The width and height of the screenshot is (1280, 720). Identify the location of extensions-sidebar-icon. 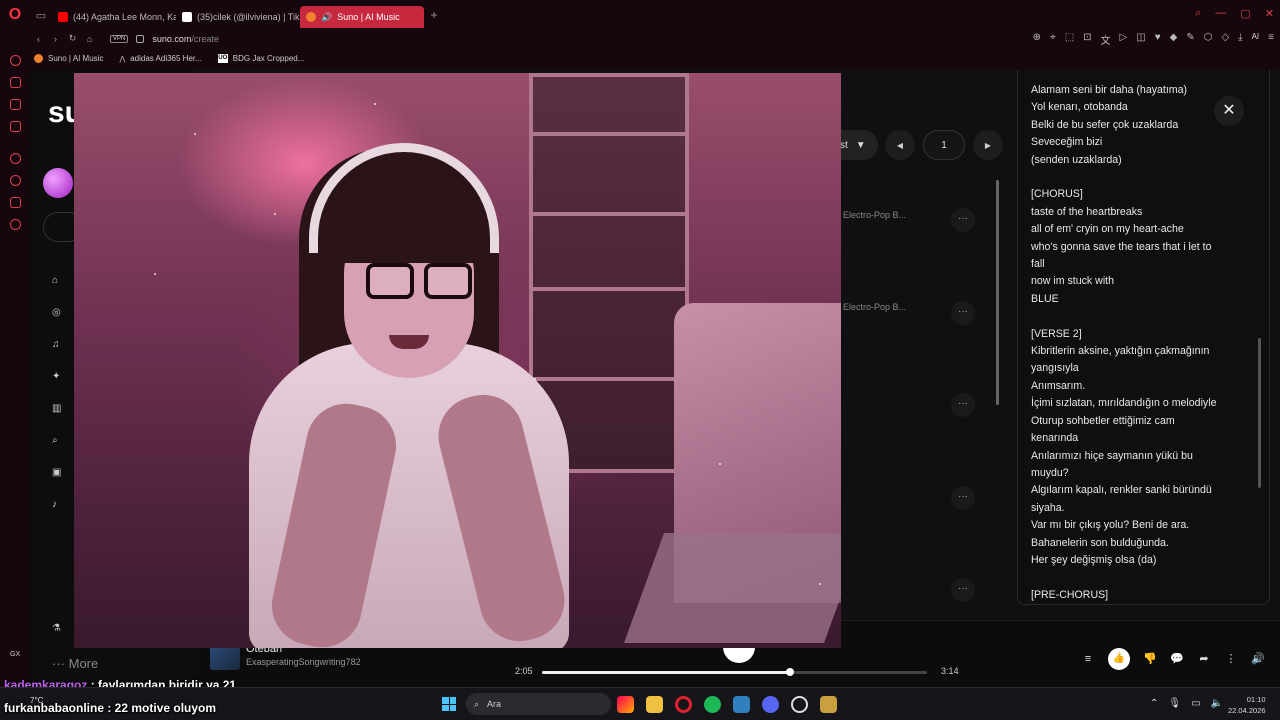
(15, 202).